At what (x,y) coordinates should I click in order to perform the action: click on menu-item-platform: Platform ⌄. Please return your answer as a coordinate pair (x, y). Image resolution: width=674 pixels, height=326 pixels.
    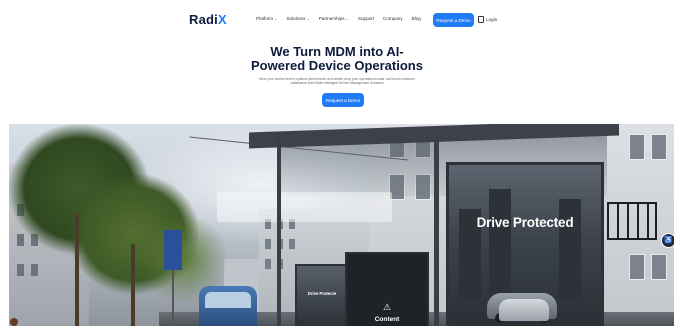
    Looking at the image, I should click on (266, 18).